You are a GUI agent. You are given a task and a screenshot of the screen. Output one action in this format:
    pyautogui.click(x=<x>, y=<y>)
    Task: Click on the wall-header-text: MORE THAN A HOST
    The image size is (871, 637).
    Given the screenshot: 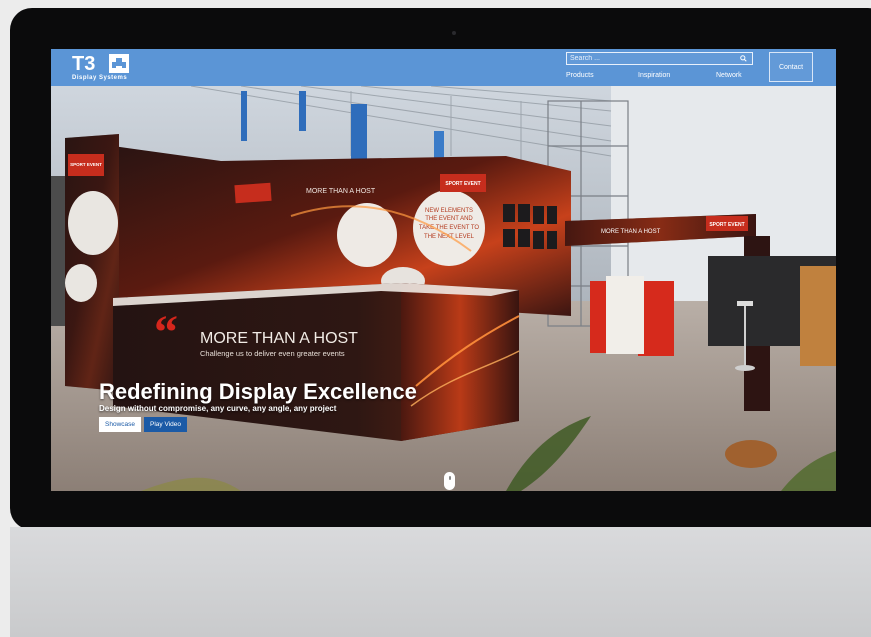 What is the action you would take?
    pyautogui.click(x=341, y=191)
    